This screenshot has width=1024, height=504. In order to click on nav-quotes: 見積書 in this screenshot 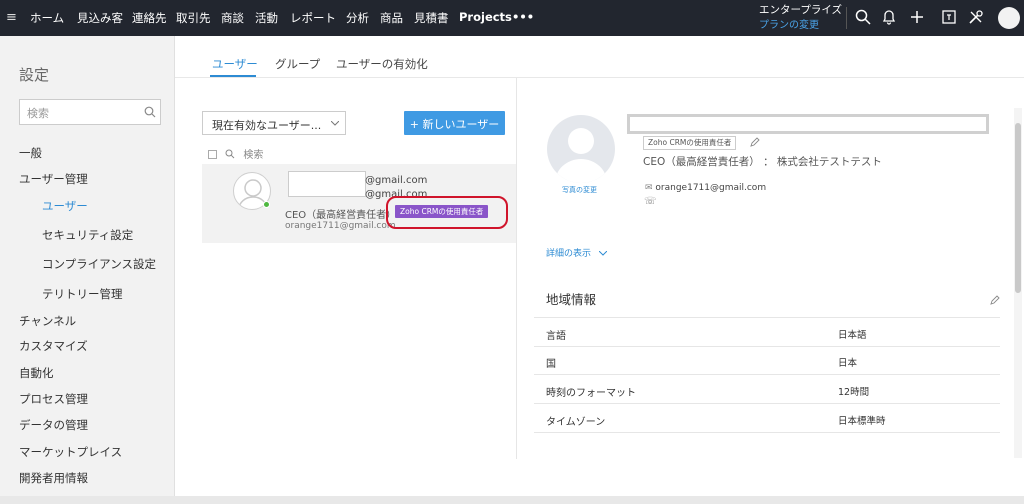, I will do `click(431, 18)`.